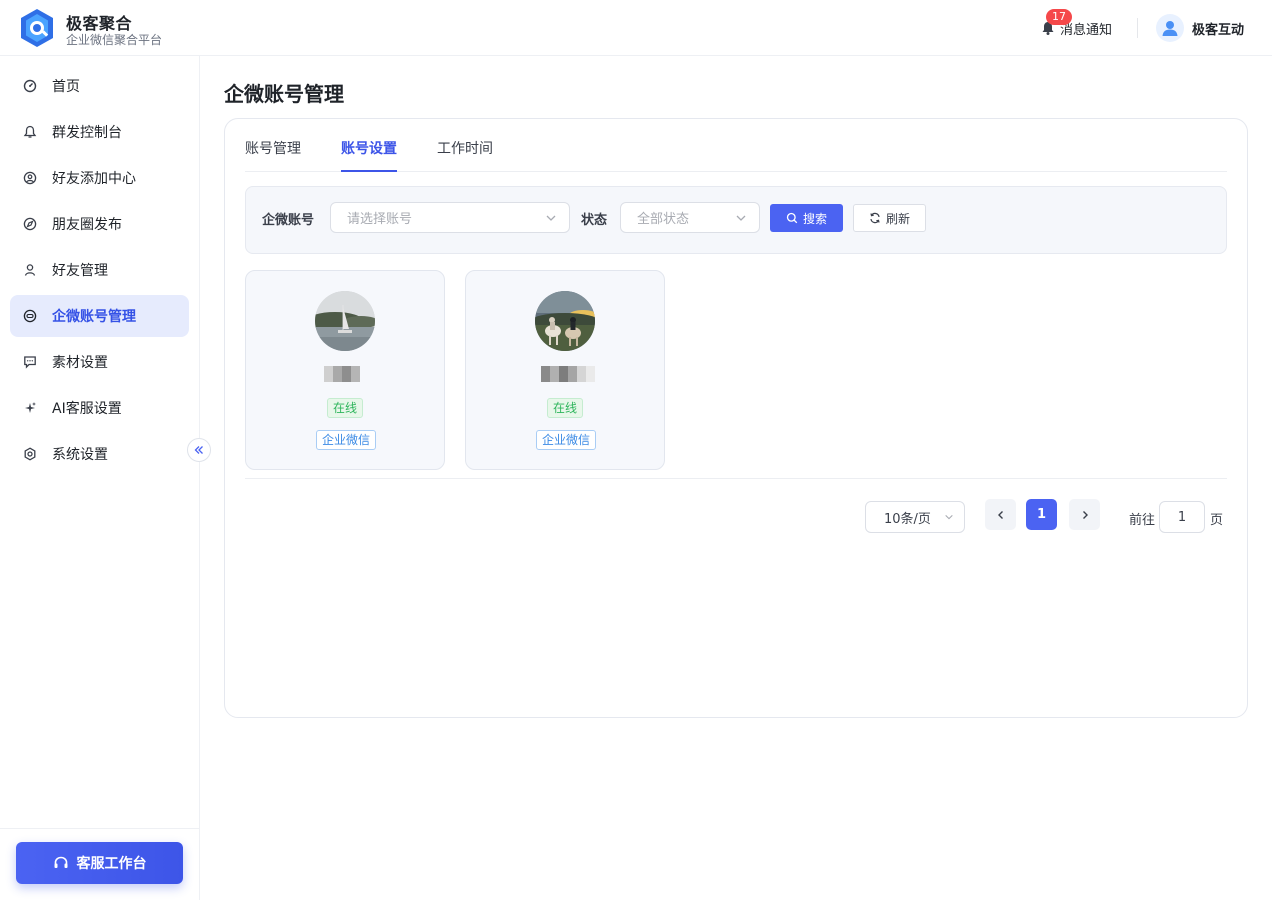  I want to click on goto-page-input, so click(1182, 517).